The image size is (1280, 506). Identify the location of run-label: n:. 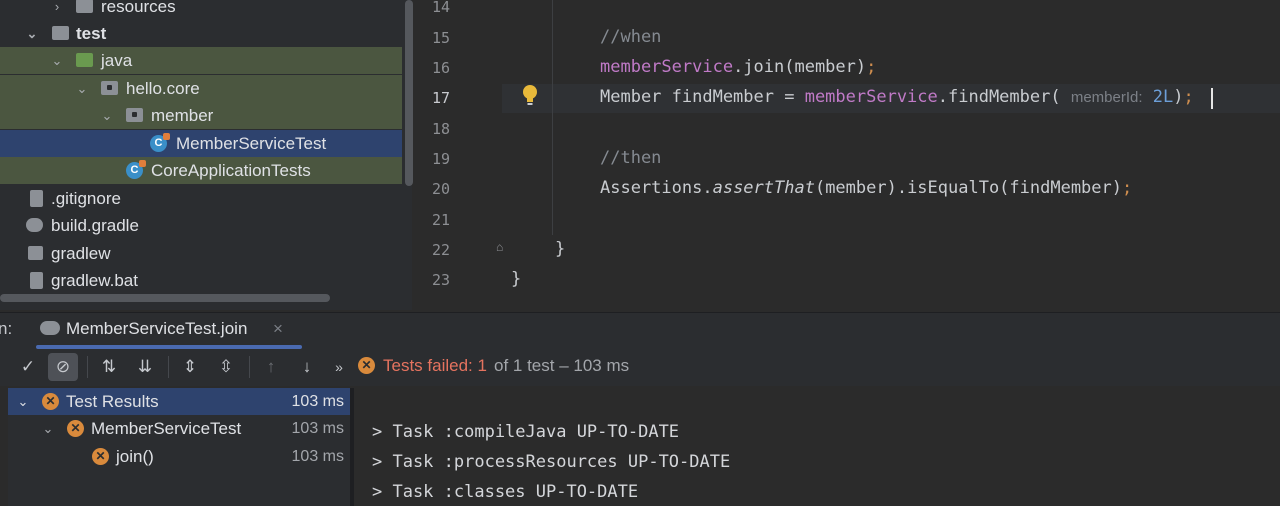
(6, 328).